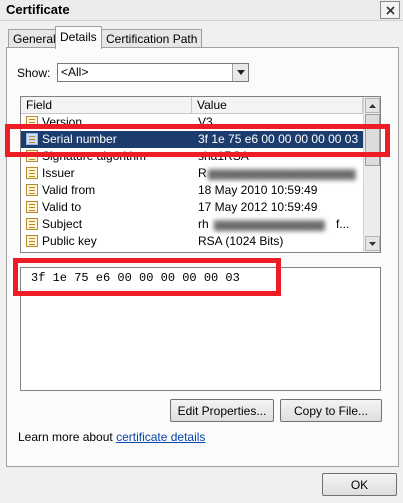 The image size is (403, 503). I want to click on redacted-value: ▆▆▆▆▆▆▆▆▆▆▆▆▆▆▆▆, so click(282, 173).